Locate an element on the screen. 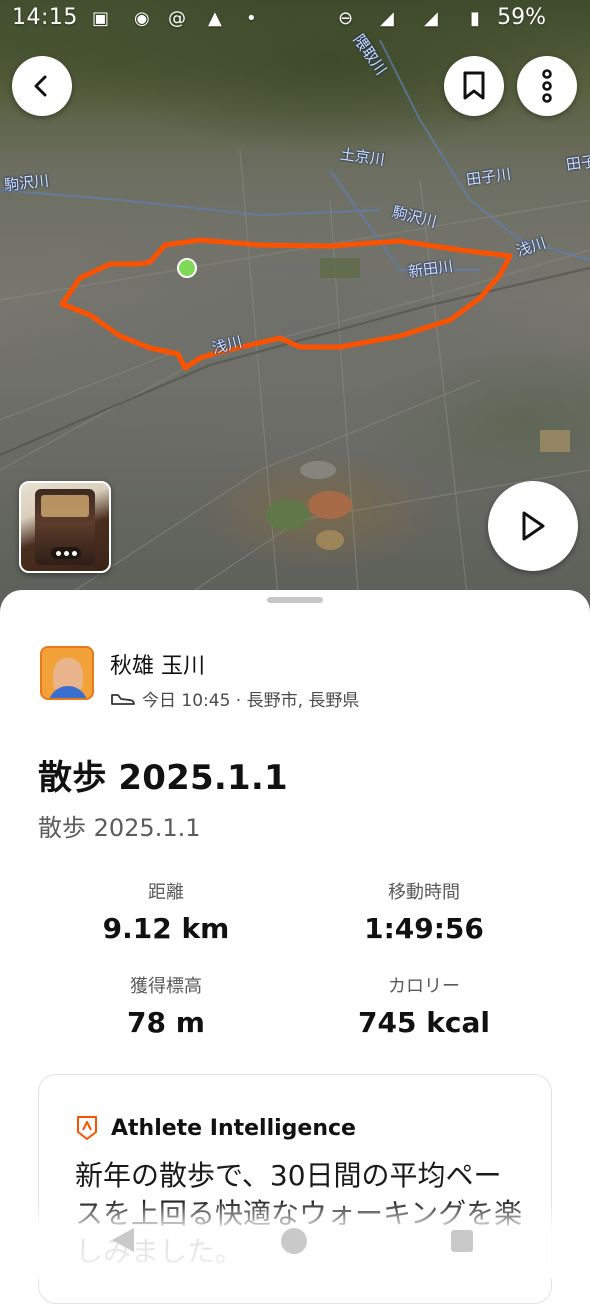 The height and width of the screenshot is (1304, 590). bookmark-icon is located at coordinates (474, 85).